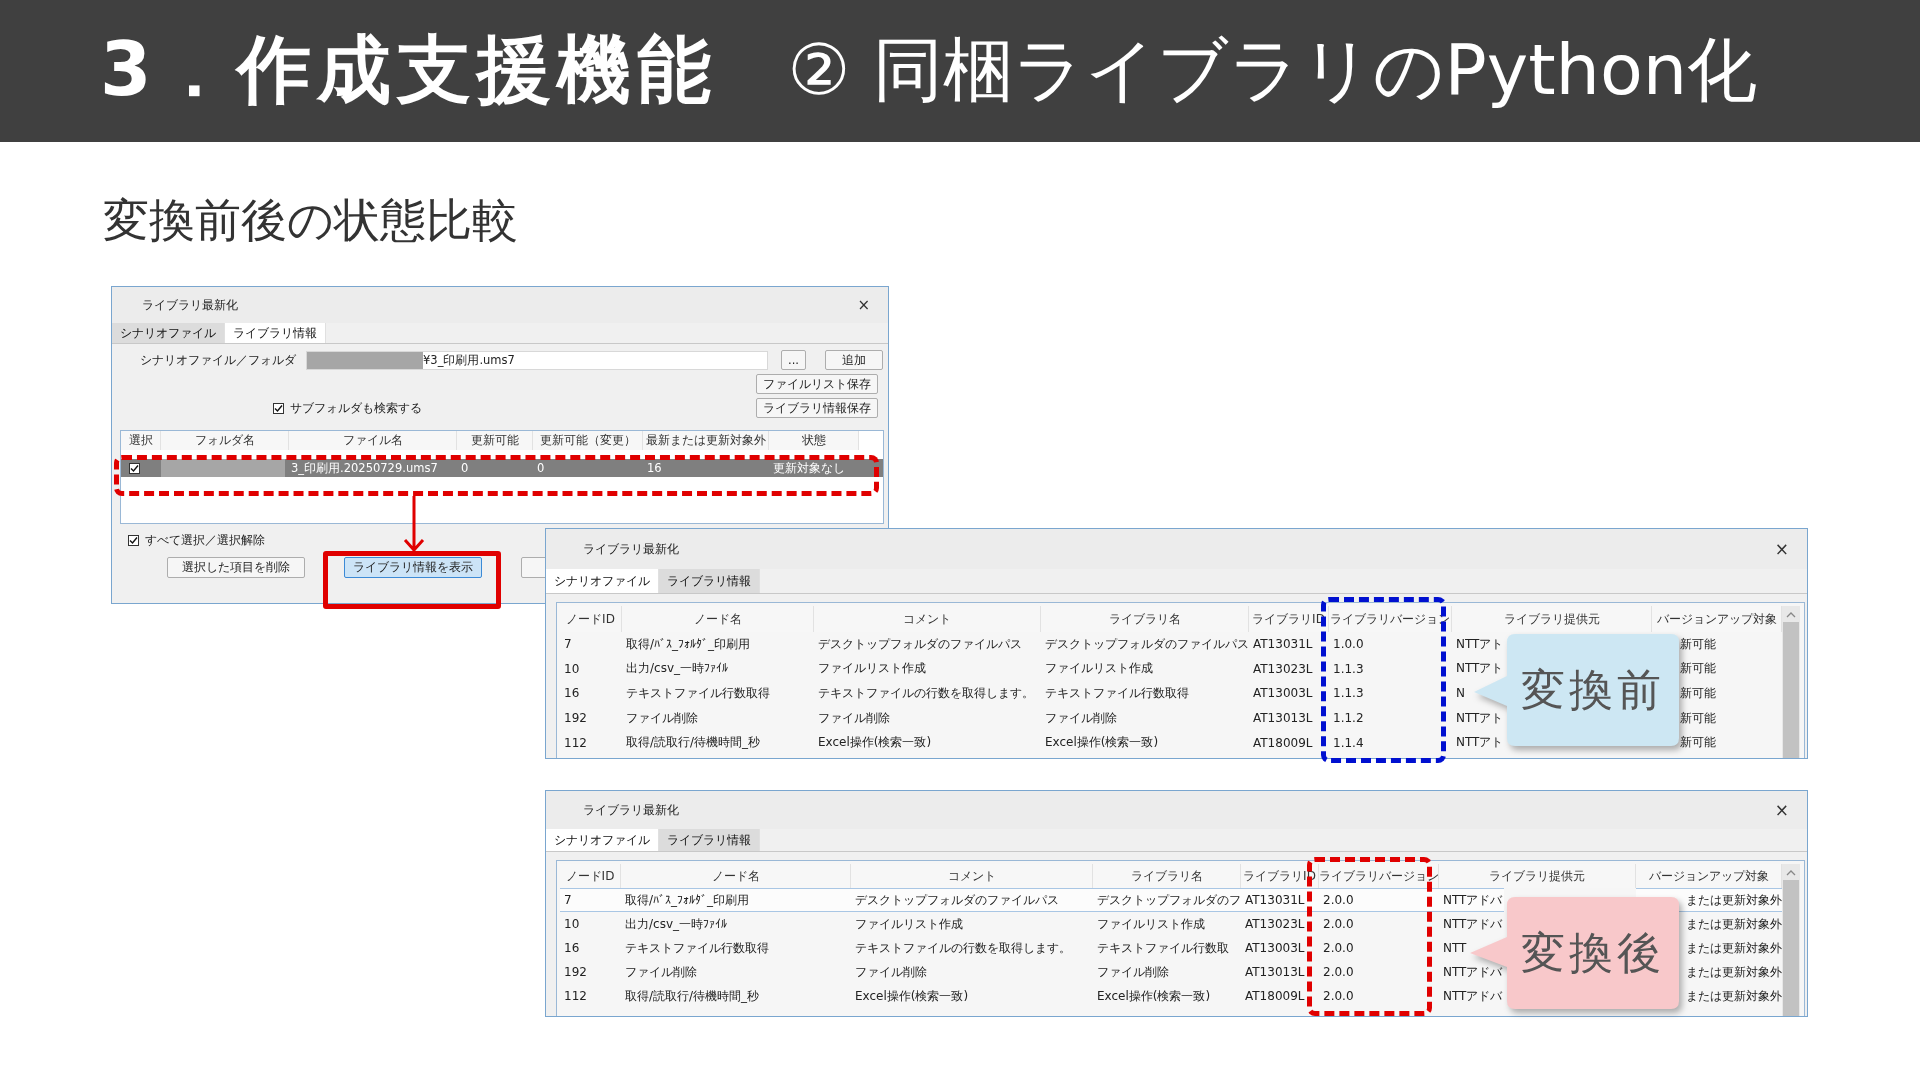 This screenshot has width=1920, height=1080. What do you see at coordinates (1283, 645) in the screenshot?
I see `table-cell-text: AT13031L` at bounding box center [1283, 645].